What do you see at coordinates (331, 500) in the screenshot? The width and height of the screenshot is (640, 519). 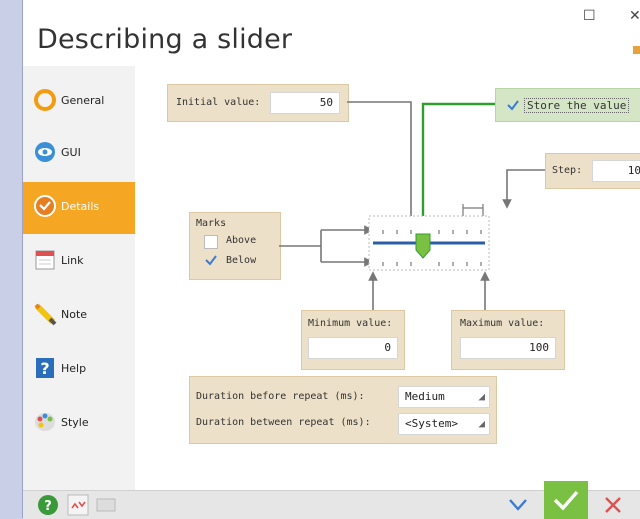 I see `bottom-toolbar: ?` at bounding box center [331, 500].